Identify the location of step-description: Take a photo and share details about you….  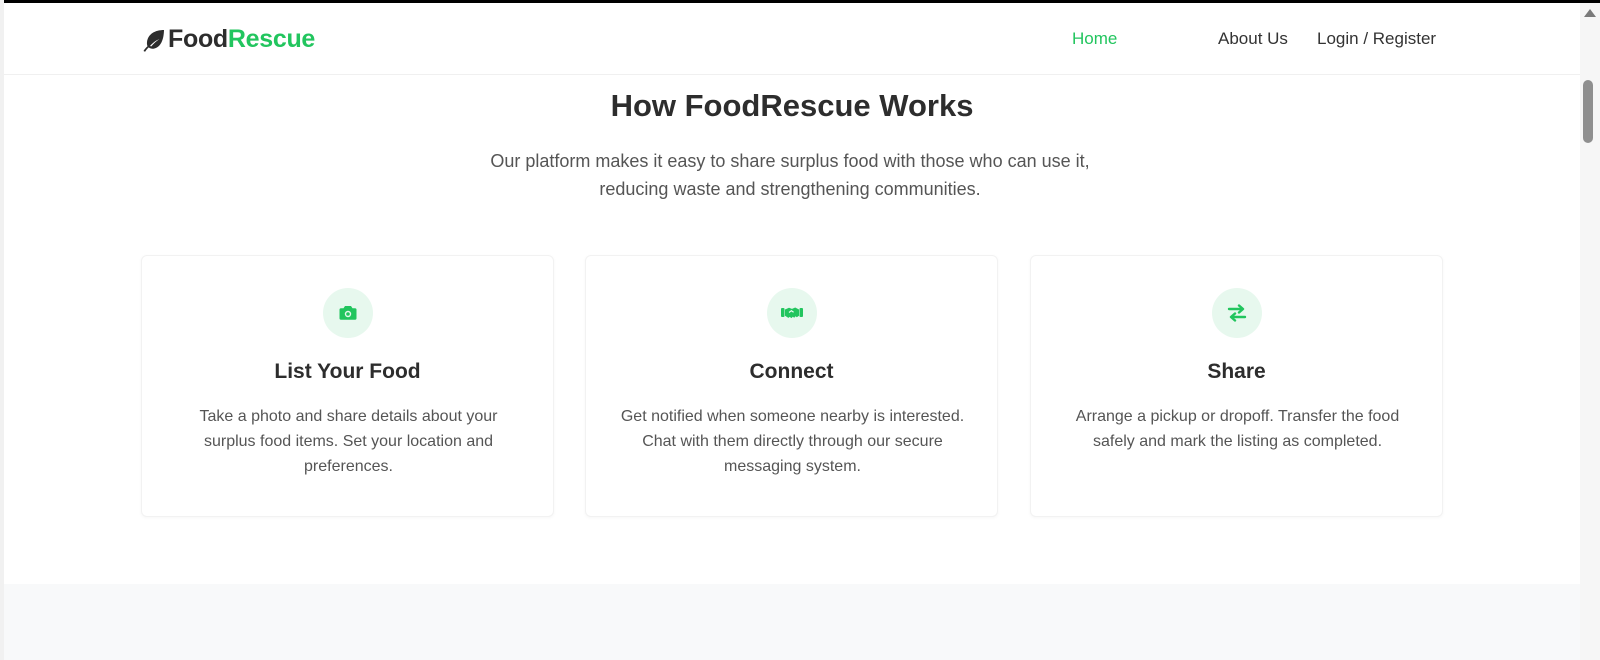
(348, 441).